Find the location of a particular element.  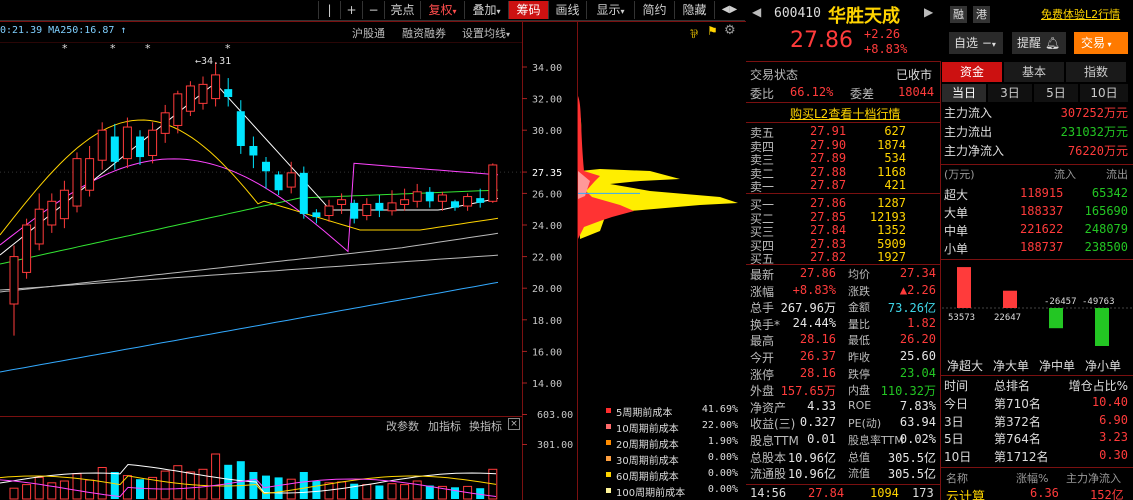

buy-level-volume: 1287 is located at coordinates (891, 203).